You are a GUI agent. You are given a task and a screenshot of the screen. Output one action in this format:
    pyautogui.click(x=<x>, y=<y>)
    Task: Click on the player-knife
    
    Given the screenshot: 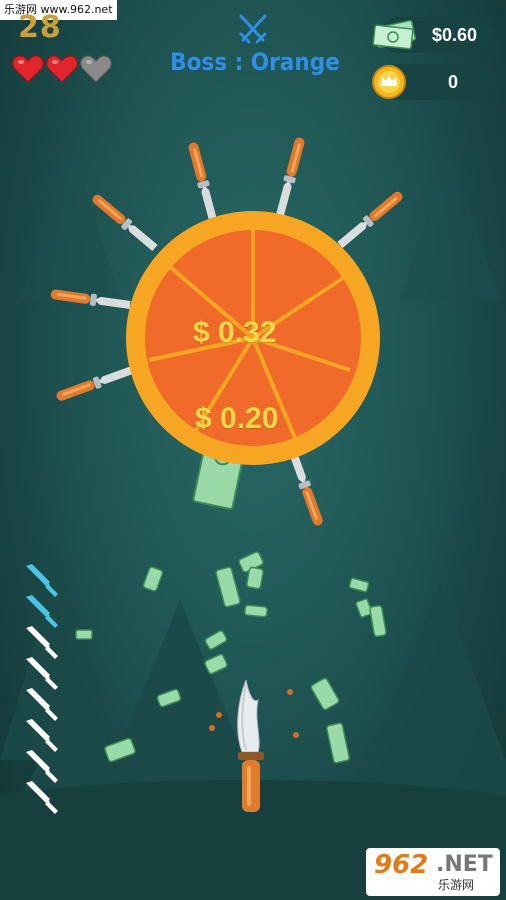 What is the action you would take?
    pyautogui.click(x=253, y=750)
    